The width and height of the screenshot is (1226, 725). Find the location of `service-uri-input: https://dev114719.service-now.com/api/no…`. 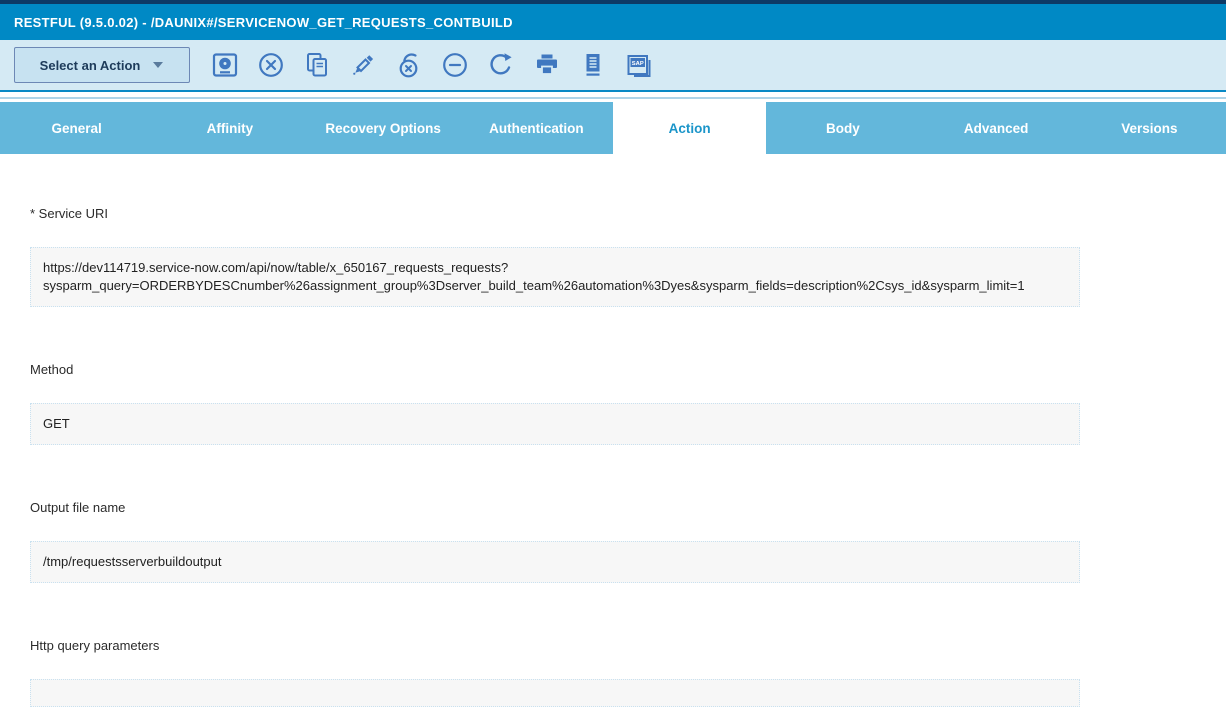

service-uri-input: https://dev114719.service-now.com/api/no… is located at coordinates (555, 277).